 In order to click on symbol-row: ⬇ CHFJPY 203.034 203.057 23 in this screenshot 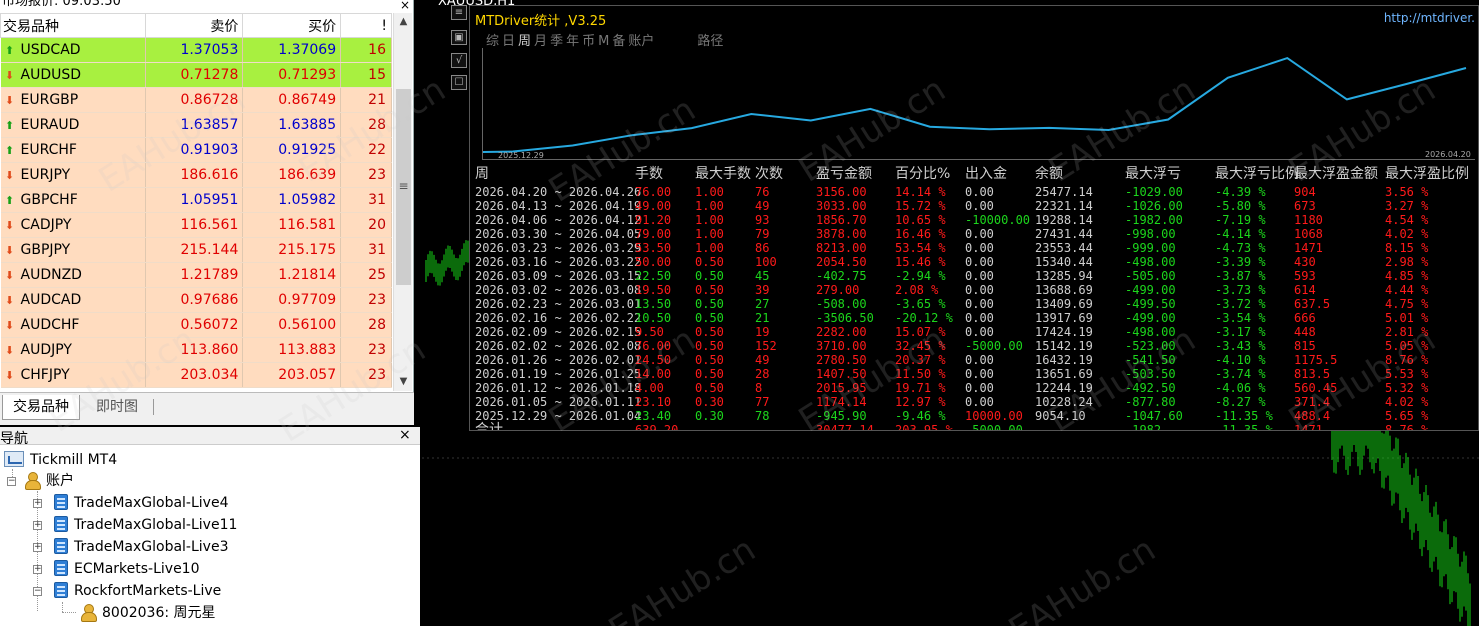, I will do `click(196, 375)`.